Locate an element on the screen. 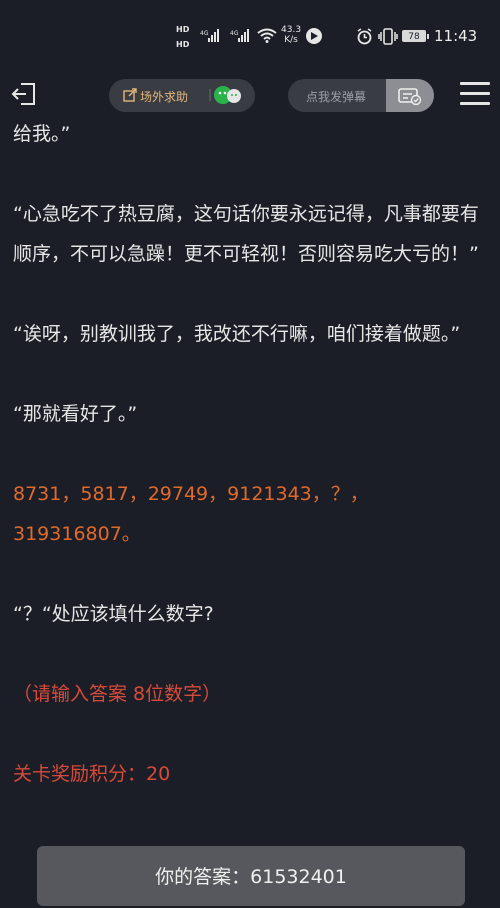  alarm-icon is located at coordinates (364, 36).